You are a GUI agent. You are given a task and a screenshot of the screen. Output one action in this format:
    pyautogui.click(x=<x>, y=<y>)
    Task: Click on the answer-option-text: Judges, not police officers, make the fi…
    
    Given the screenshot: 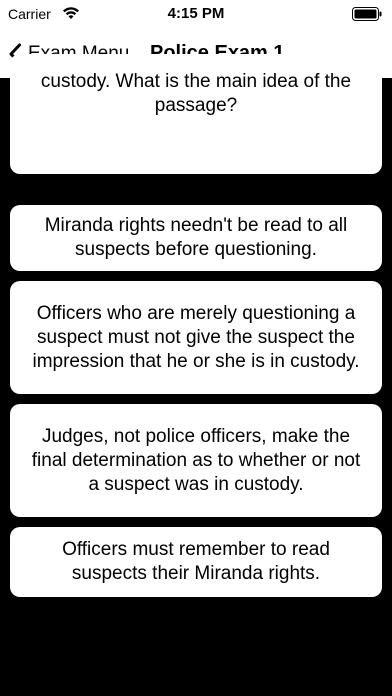 What is the action you would take?
    pyautogui.click(x=196, y=460)
    